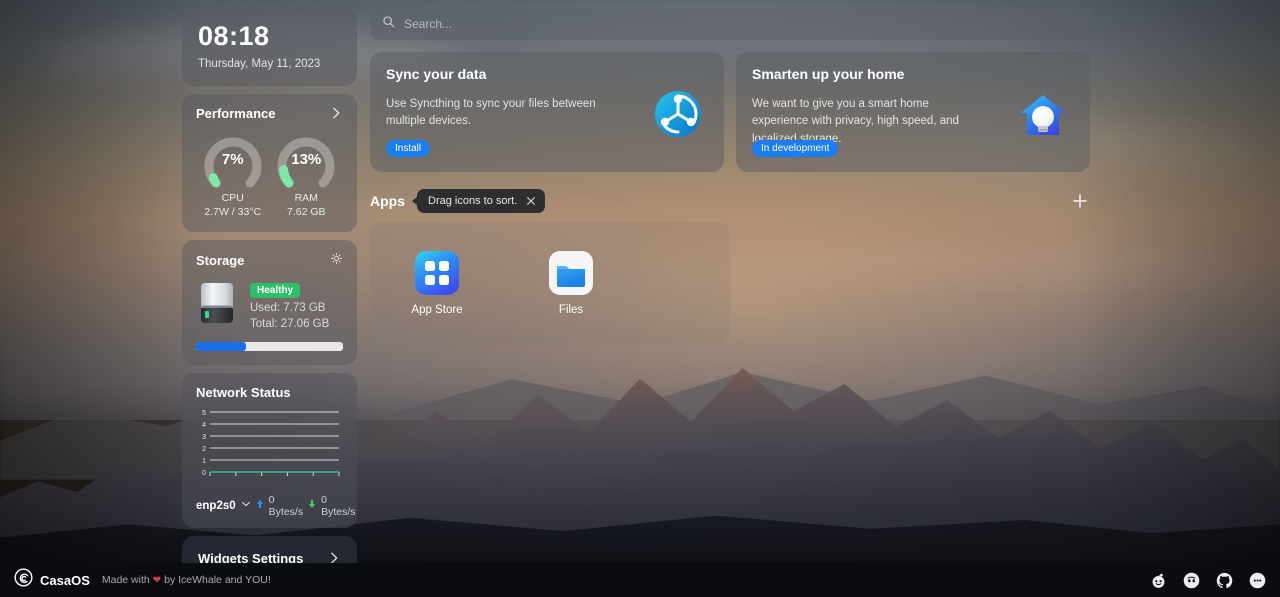 The height and width of the screenshot is (597, 1280). I want to click on storage-body: Healthy Used: 7.73 GB Total: 27.06 GB, so click(269, 305).